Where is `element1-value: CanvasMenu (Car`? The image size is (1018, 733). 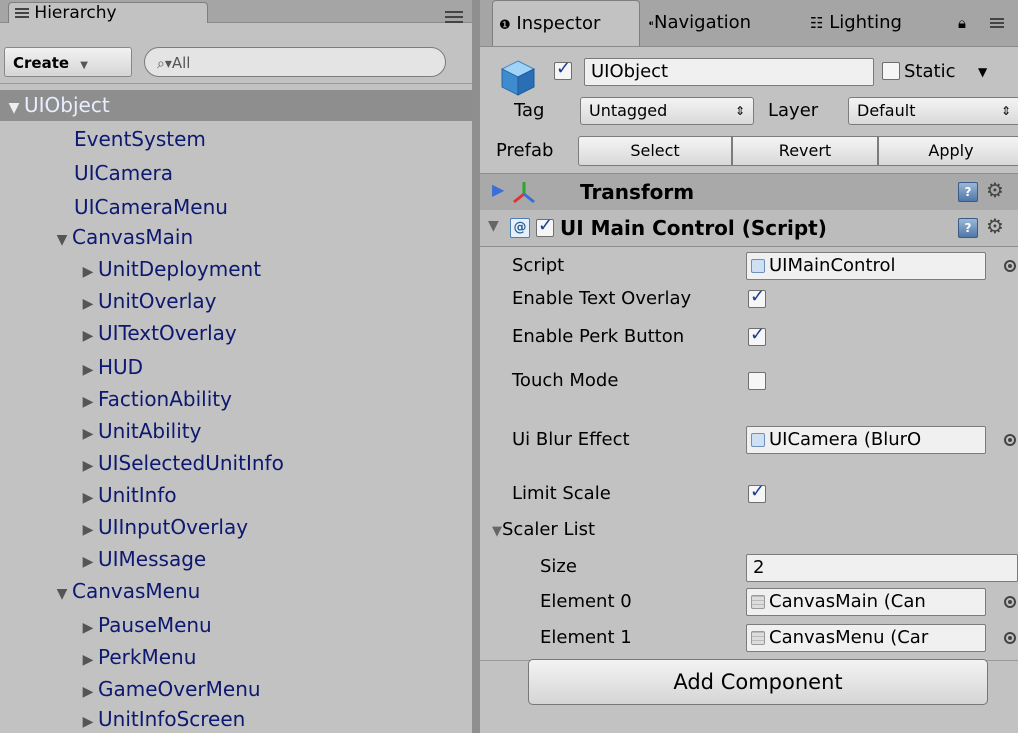 element1-value: CanvasMenu (Car is located at coordinates (849, 637).